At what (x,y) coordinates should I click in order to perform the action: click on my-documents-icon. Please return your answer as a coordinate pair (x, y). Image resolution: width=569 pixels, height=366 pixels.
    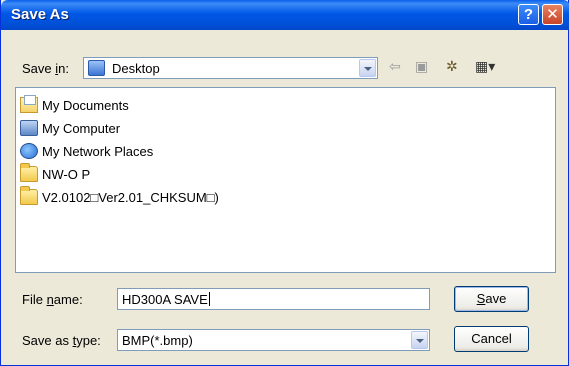
    Looking at the image, I should click on (29, 104).